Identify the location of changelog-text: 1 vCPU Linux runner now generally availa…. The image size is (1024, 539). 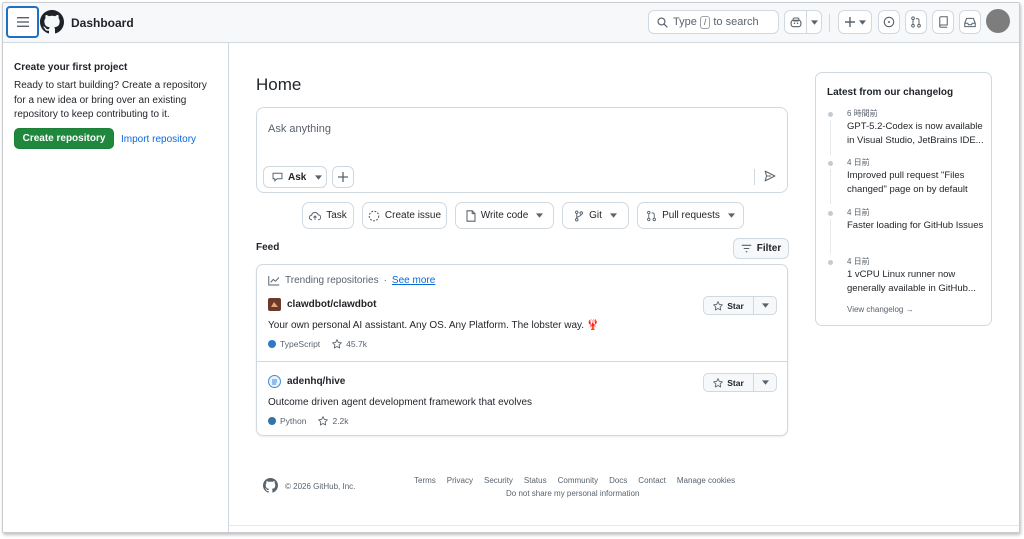
(911, 281).